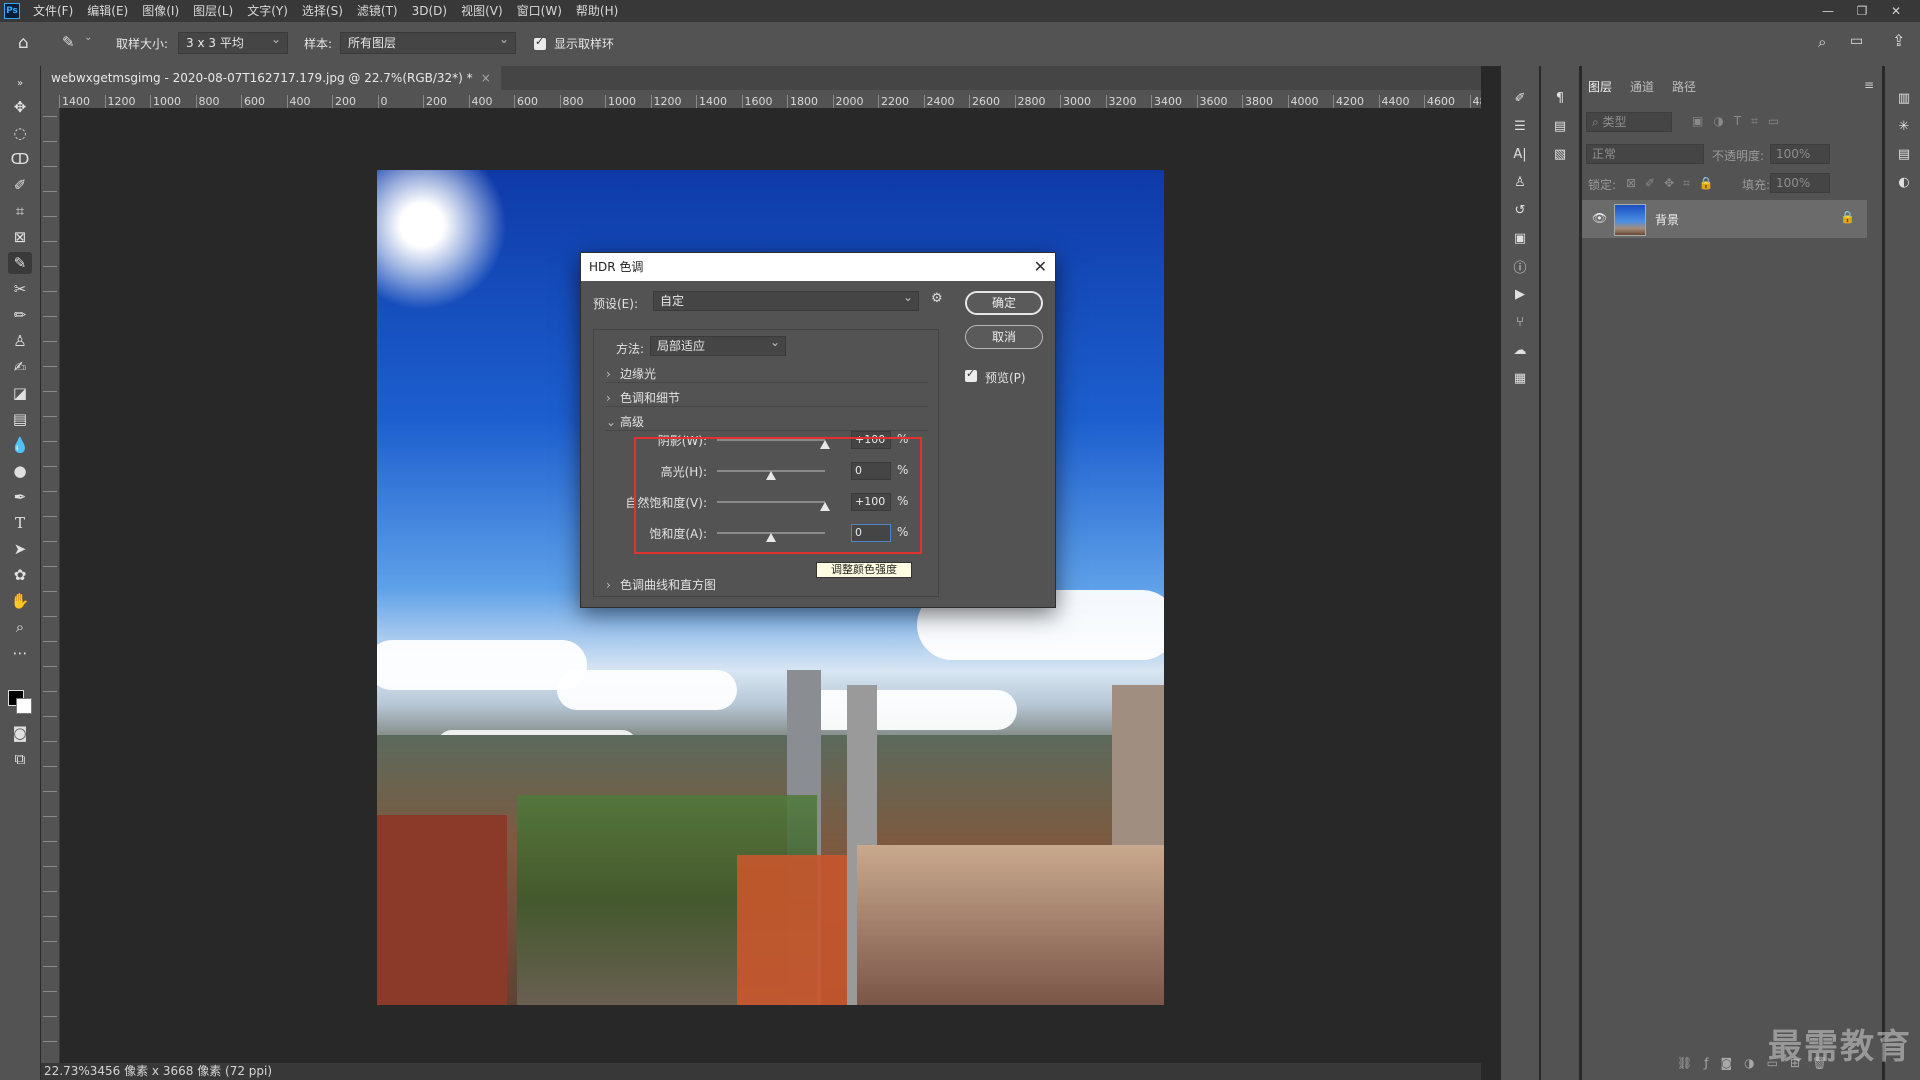 This screenshot has height=1080, width=1920. I want to click on notes-icon: ▧, so click(1560, 154).